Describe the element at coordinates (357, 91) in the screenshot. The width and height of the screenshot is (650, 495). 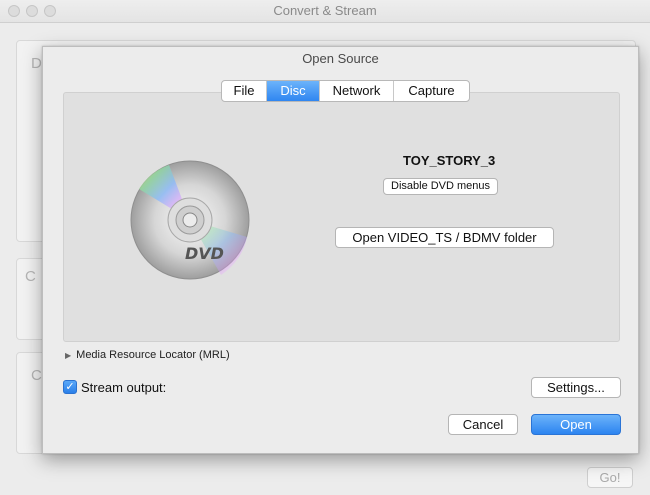
I see `tab-network: Network` at that location.